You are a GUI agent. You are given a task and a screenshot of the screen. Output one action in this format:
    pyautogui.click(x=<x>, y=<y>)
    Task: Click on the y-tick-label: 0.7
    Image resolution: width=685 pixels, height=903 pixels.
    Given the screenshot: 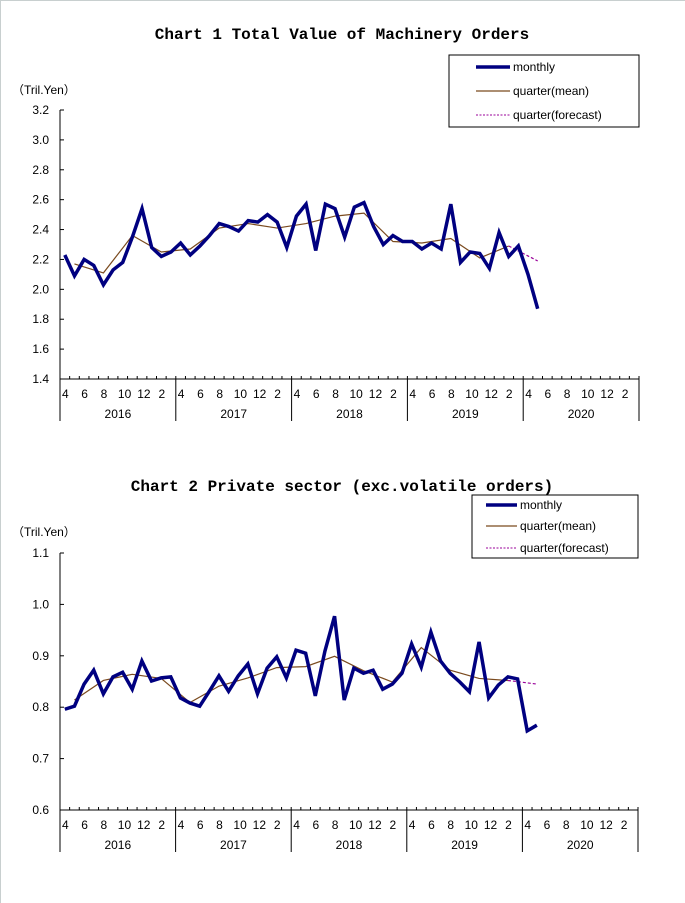 What is the action you would take?
    pyautogui.click(x=40, y=759)
    